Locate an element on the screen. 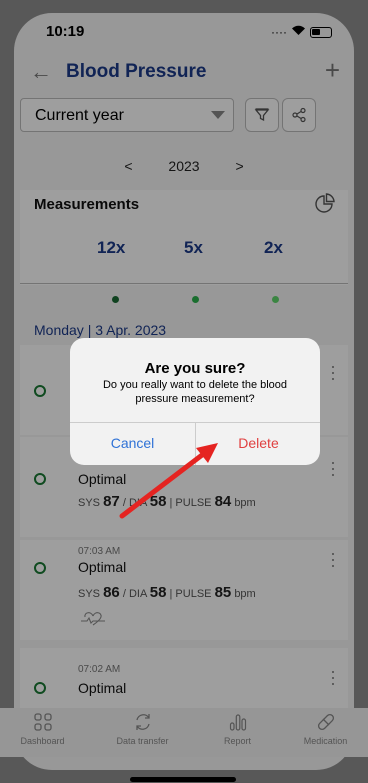 This screenshot has height=783, width=368. annotation-arrow-icon is located at coordinates (168, 481).